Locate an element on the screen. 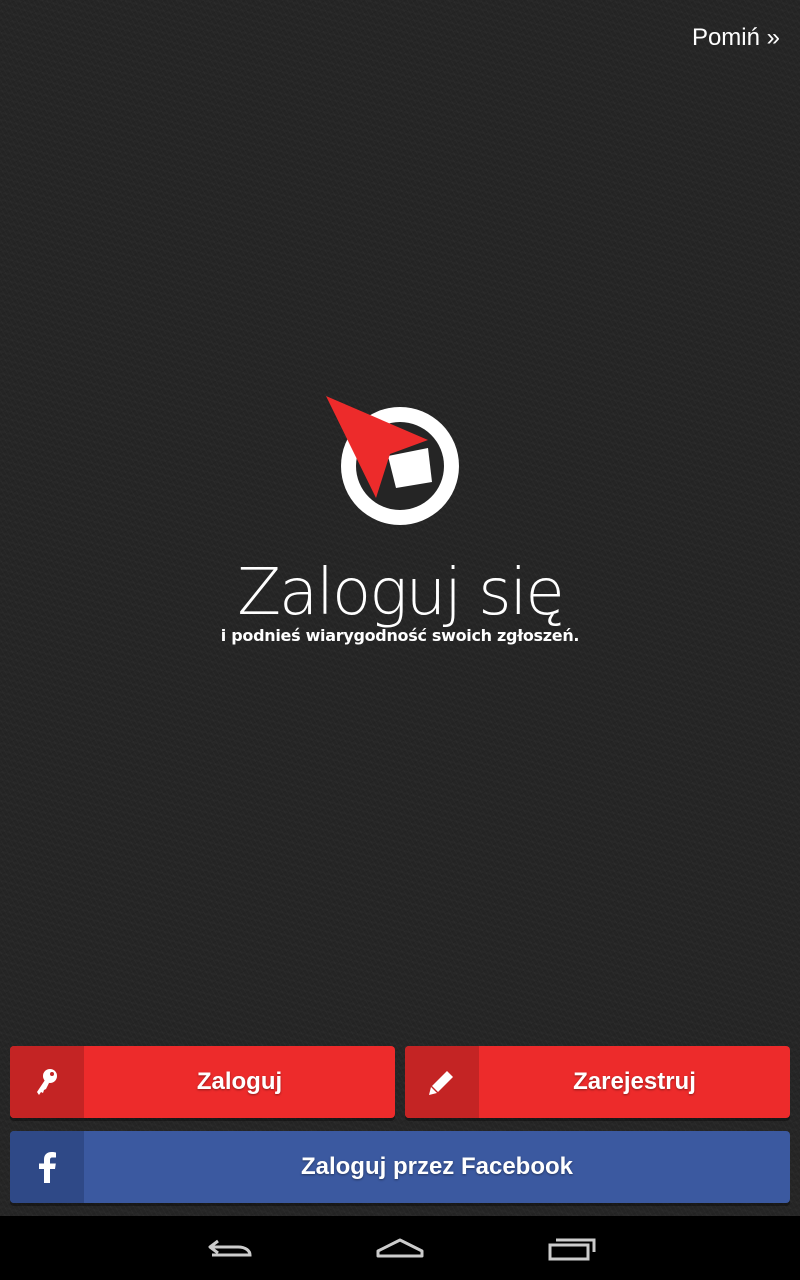 Image resolution: width=800 pixels, height=1280 pixels. facebook-login-button: Zaloguj przez Facebook is located at coordinates (400, 1167).